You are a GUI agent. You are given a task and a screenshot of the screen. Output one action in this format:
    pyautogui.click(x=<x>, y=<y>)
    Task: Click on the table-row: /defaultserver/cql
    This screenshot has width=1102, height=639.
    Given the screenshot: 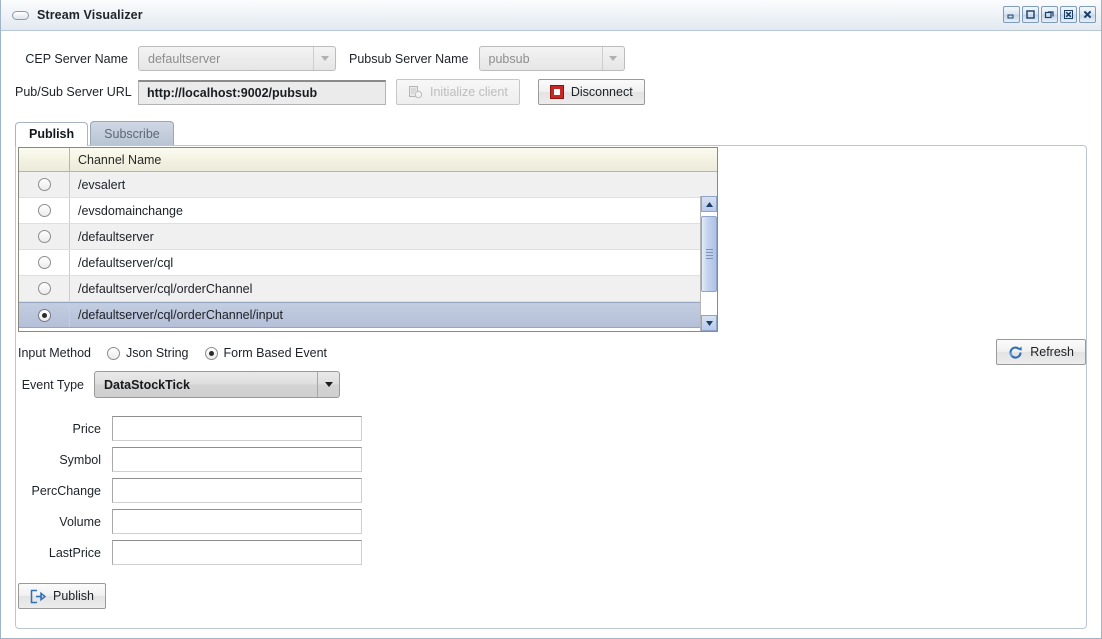 What is the action you would take?
    pyautogui.click(x=368, y=263)
    